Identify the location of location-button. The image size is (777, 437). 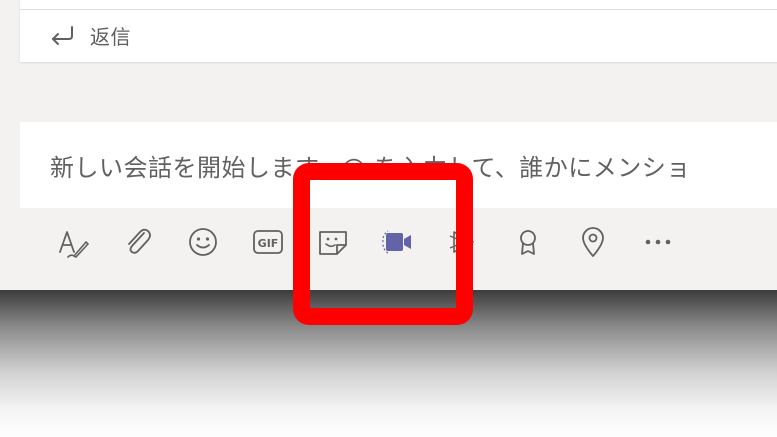
(592, 242).